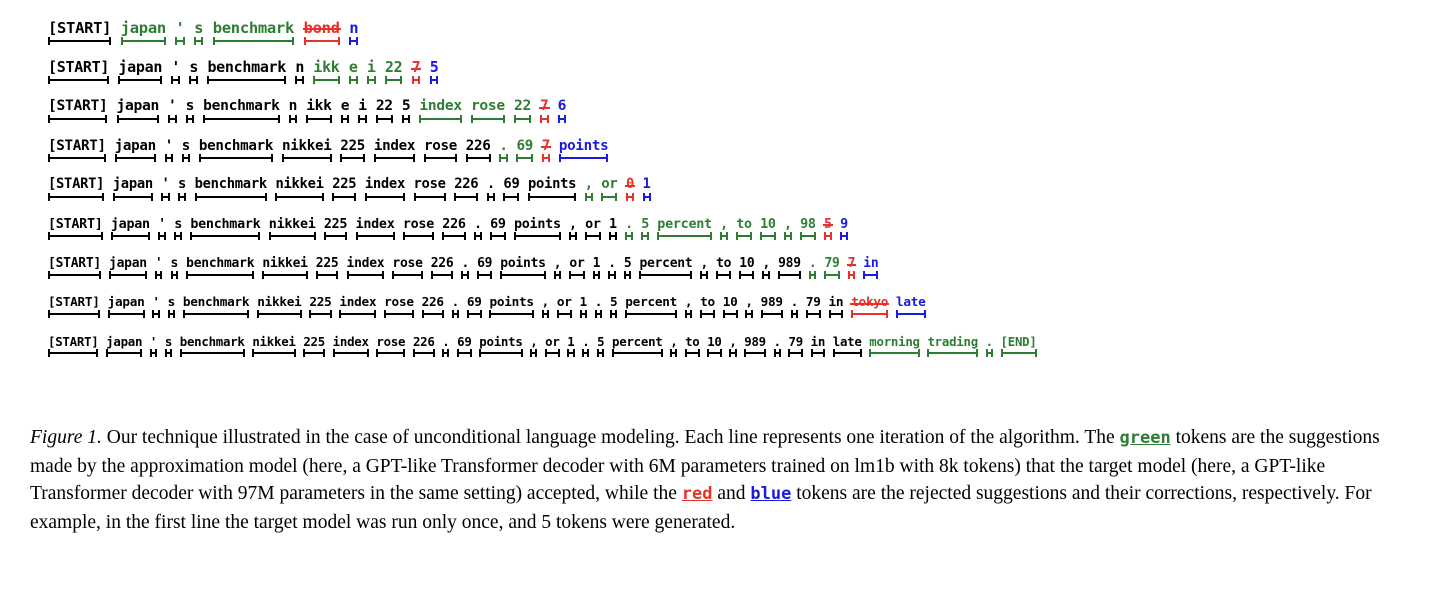 The width and height of the screenshot is (1448, 594). Describe the element at coordinates (299, 184) in the screenshot. I see `token-text: nikkei` at that location.